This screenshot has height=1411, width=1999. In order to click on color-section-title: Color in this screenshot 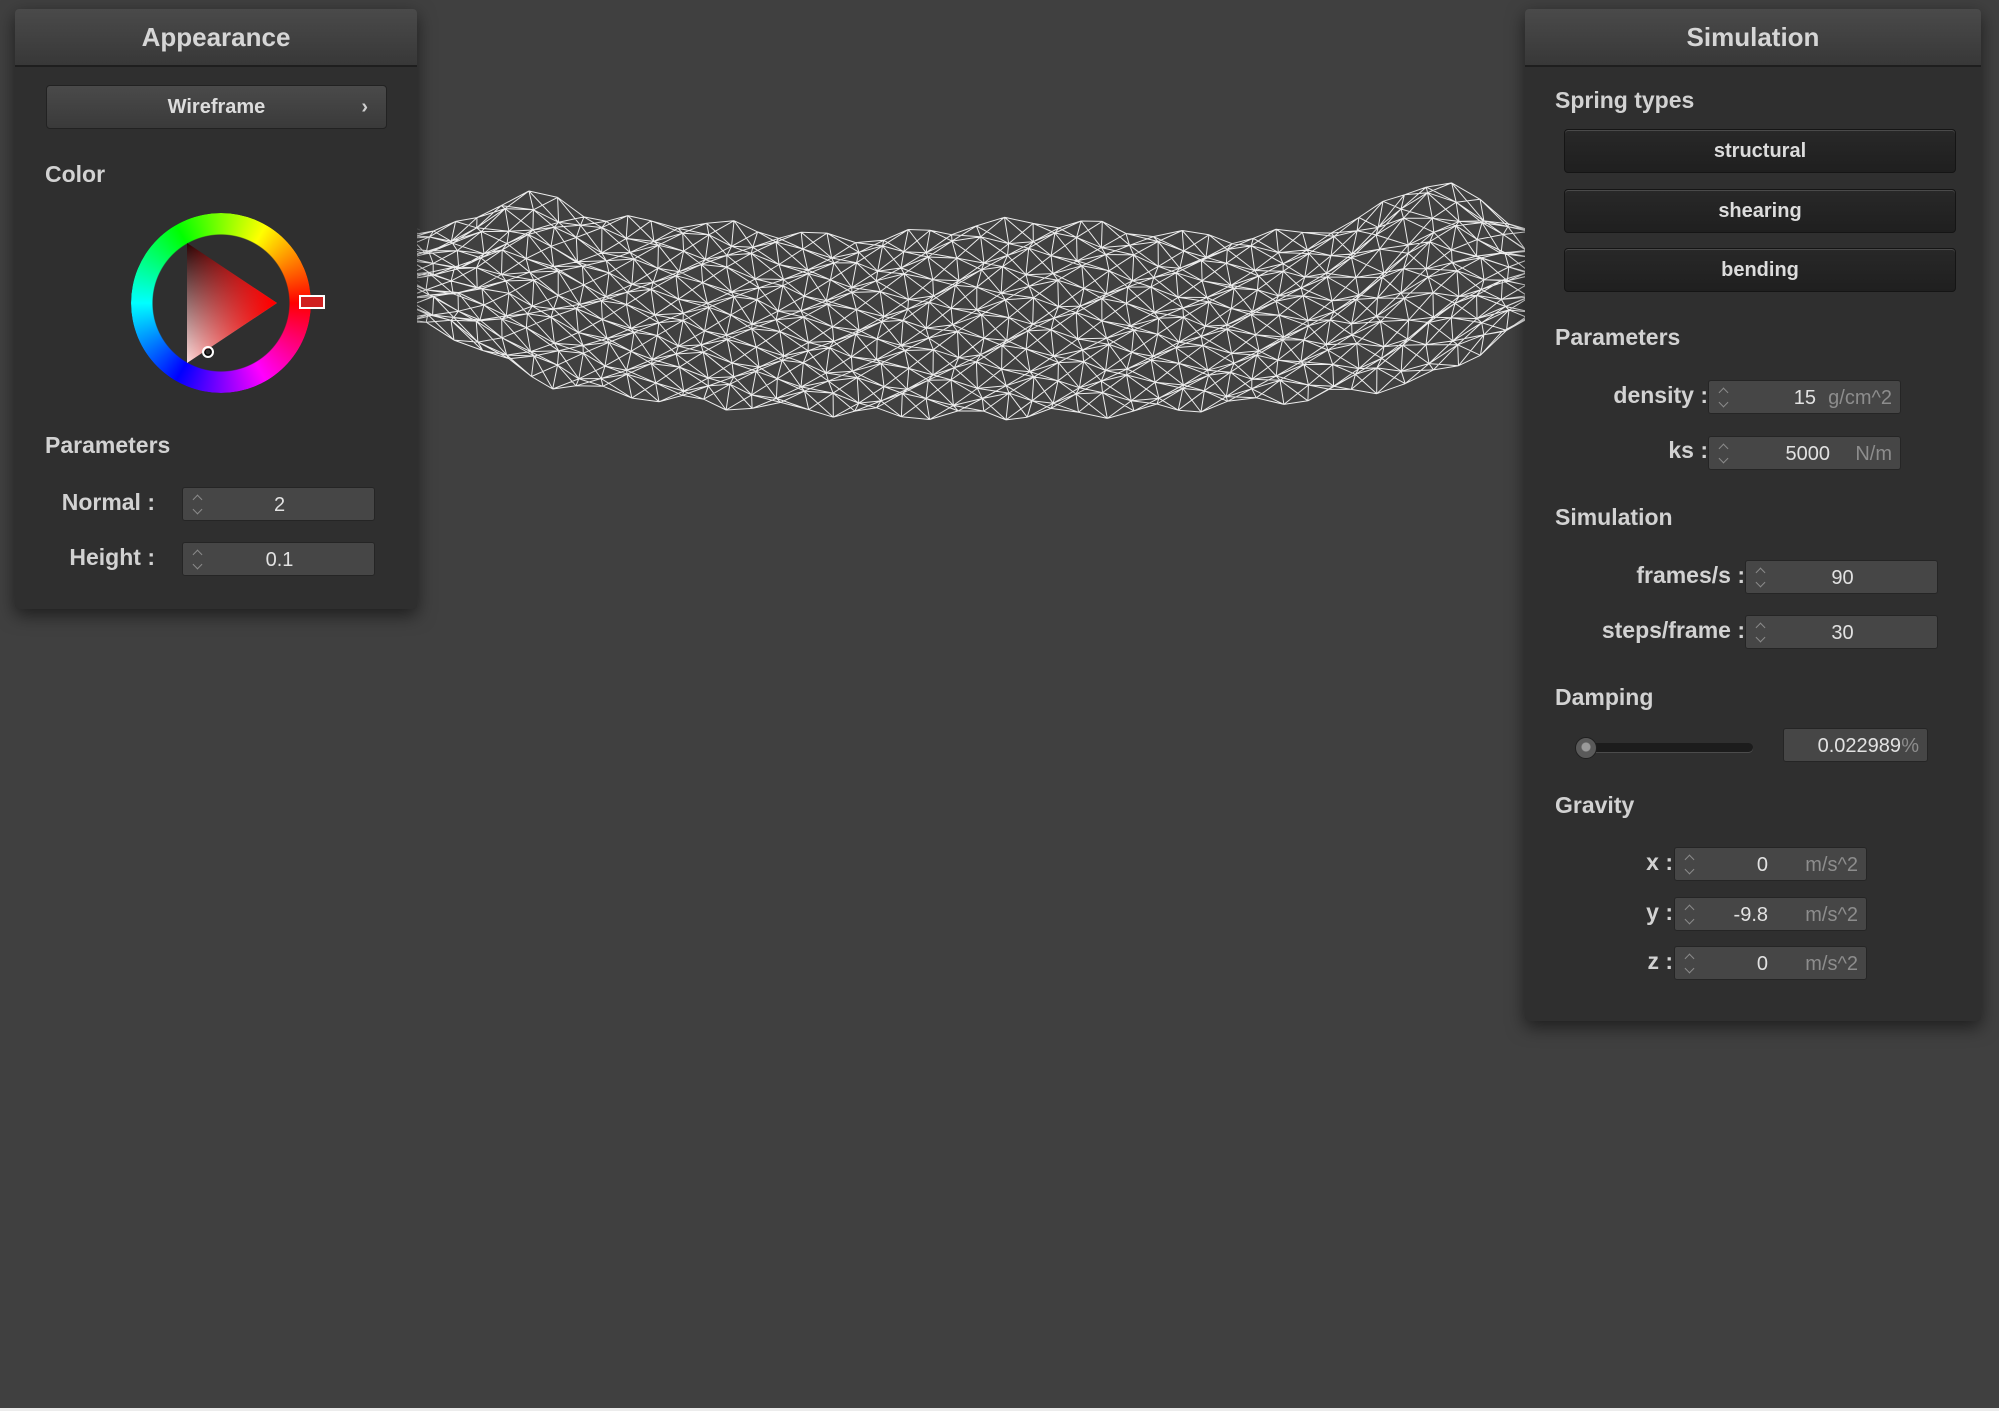, I will do `click(75, 174)`.